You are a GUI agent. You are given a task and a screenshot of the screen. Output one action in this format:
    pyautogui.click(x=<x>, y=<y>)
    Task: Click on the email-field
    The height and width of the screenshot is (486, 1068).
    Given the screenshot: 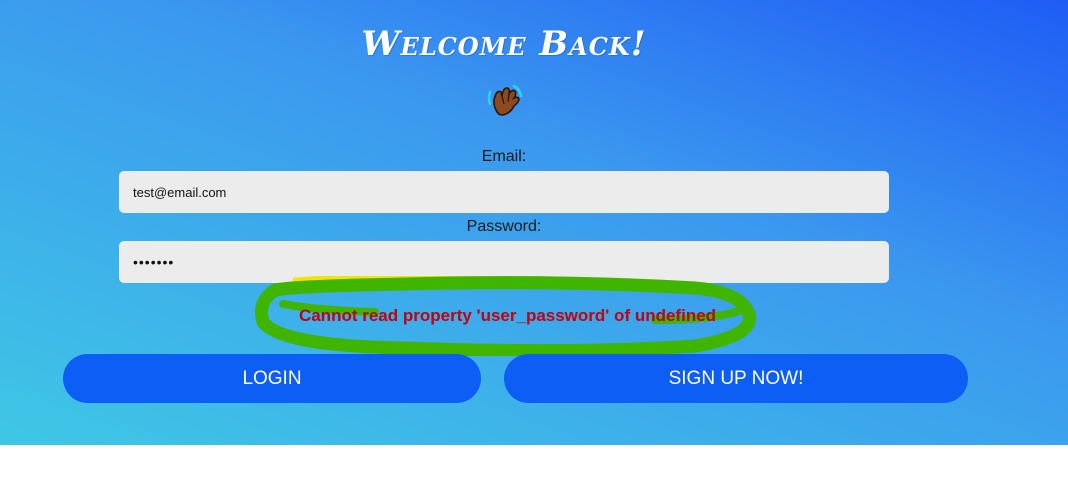 What is the action you would take?
    pyautogui.click(x=504, y=192)
    